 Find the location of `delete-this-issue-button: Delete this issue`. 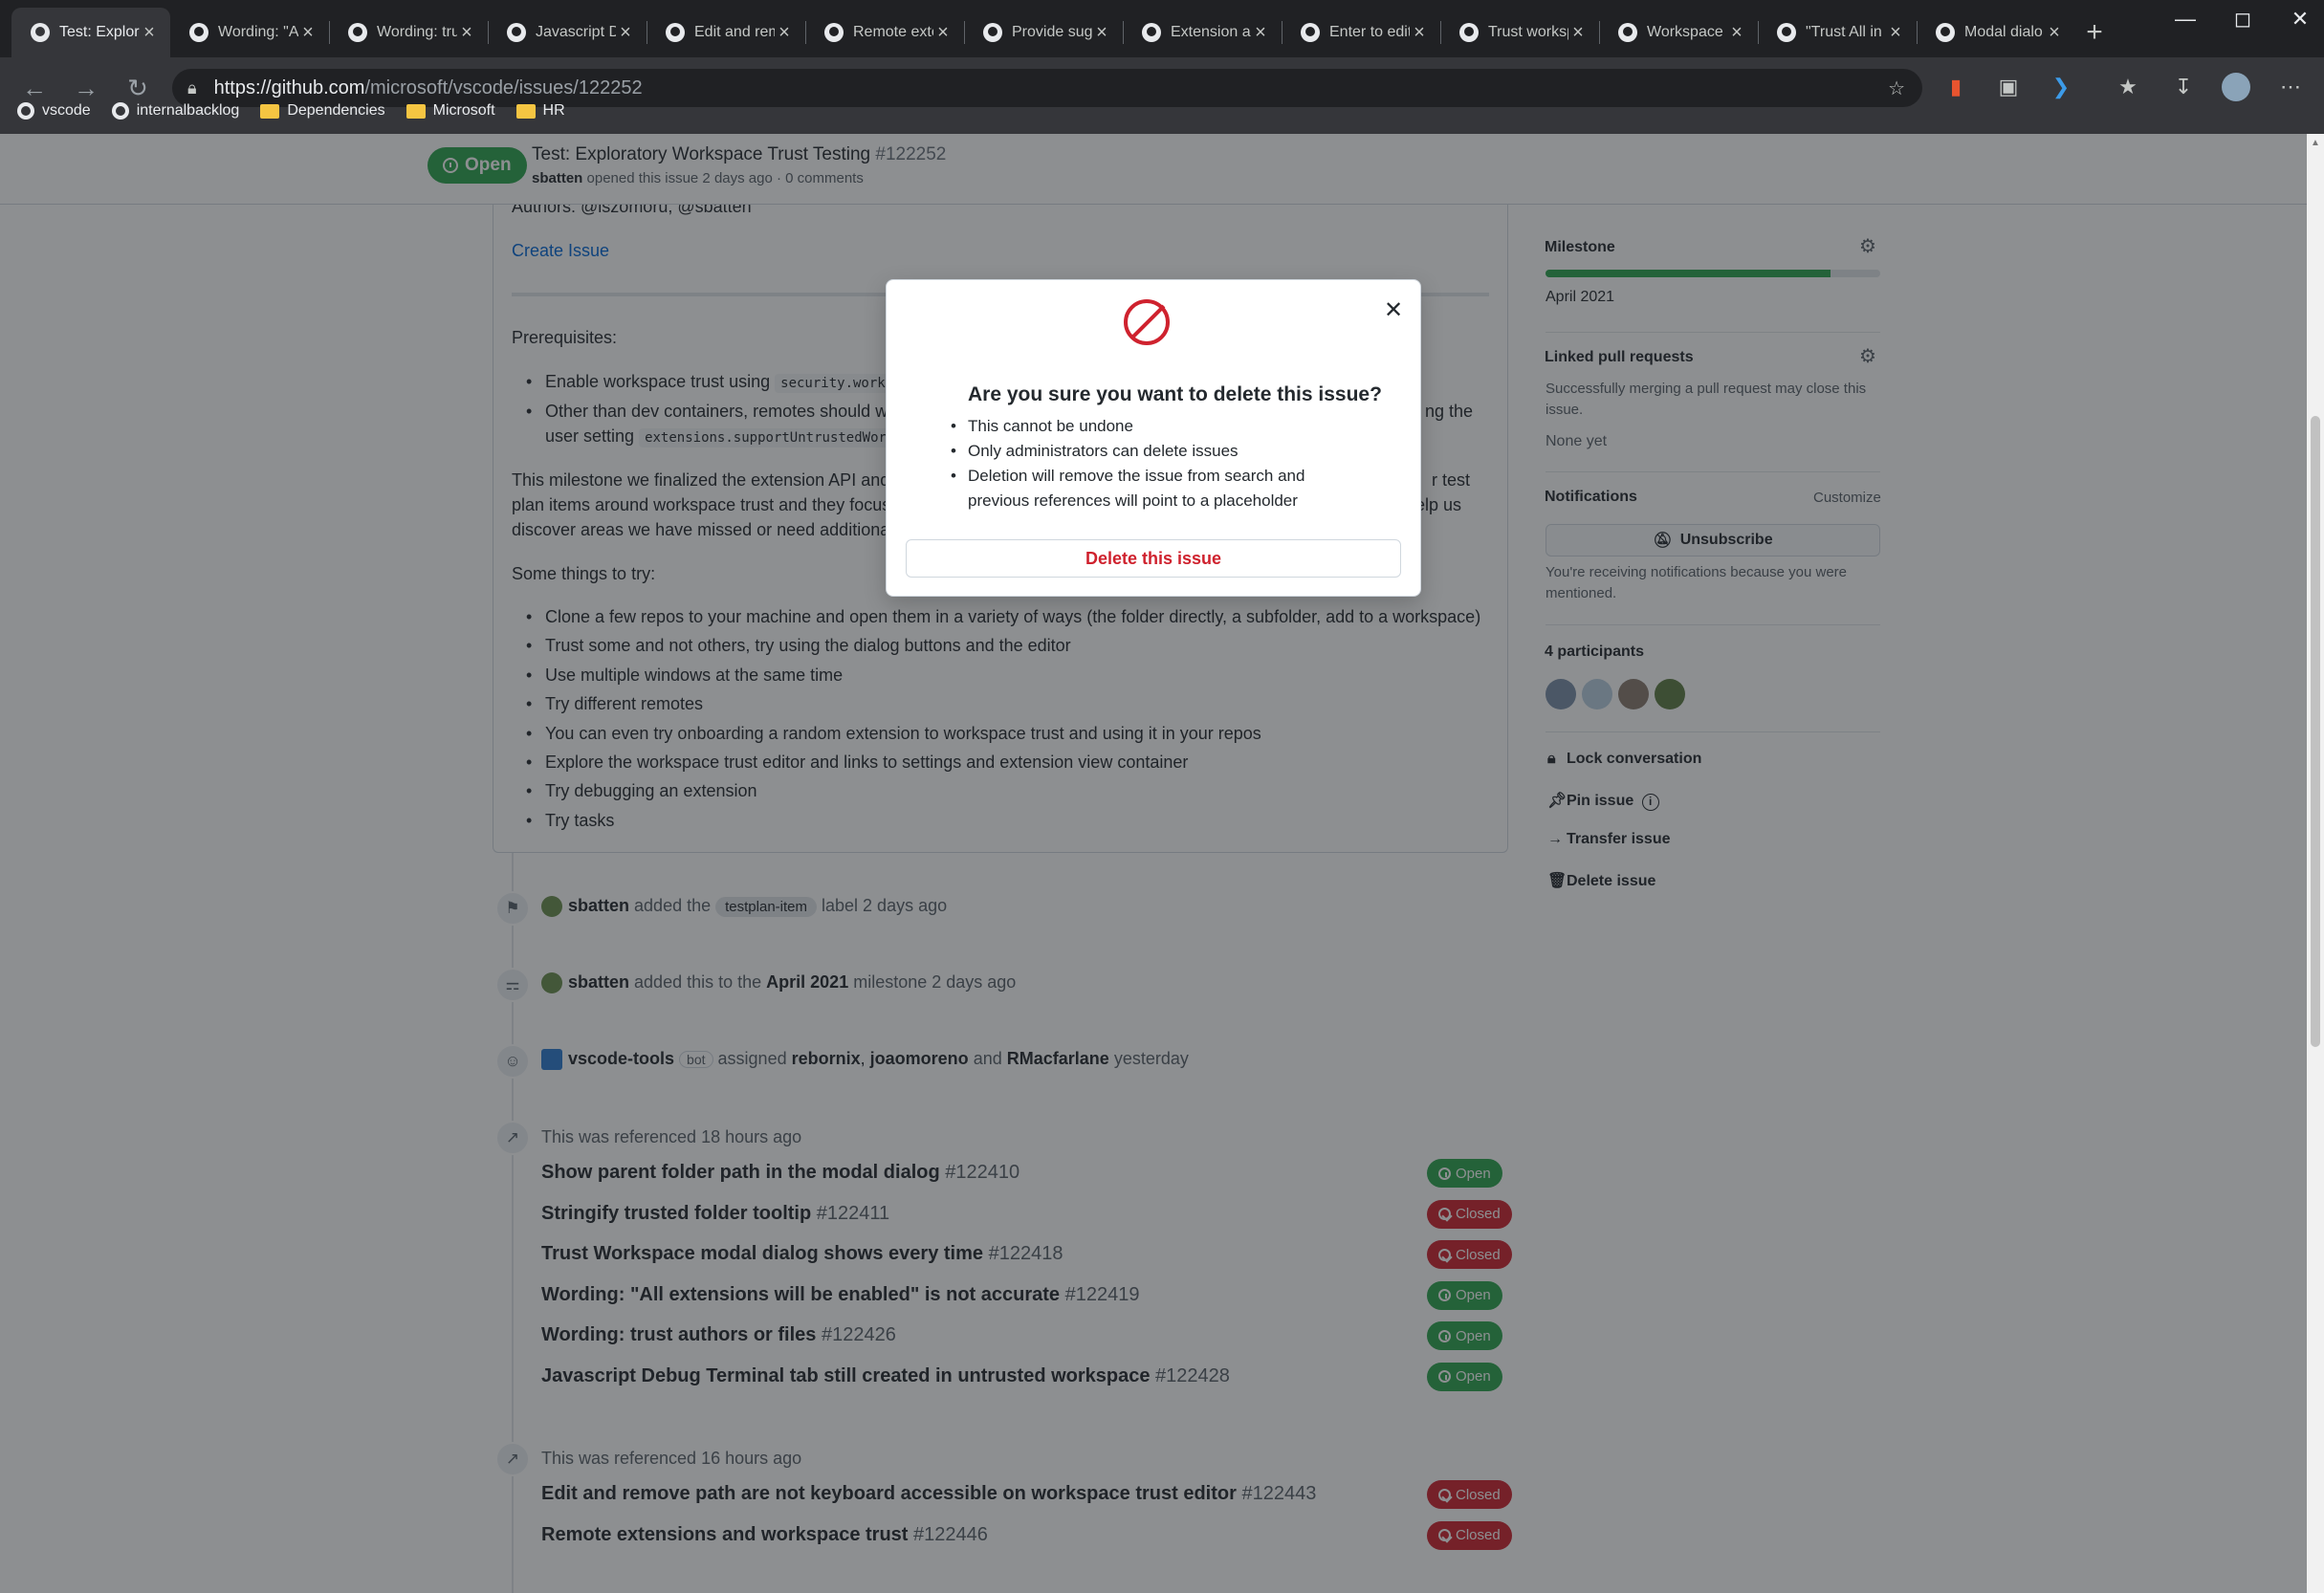

delete-this-issue-button: Delete this issue is located at coordinates (1153, 558).